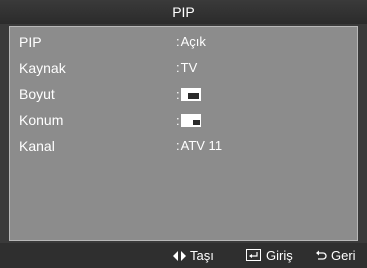  I want to click on pip-size-icon, so click(190, 94).